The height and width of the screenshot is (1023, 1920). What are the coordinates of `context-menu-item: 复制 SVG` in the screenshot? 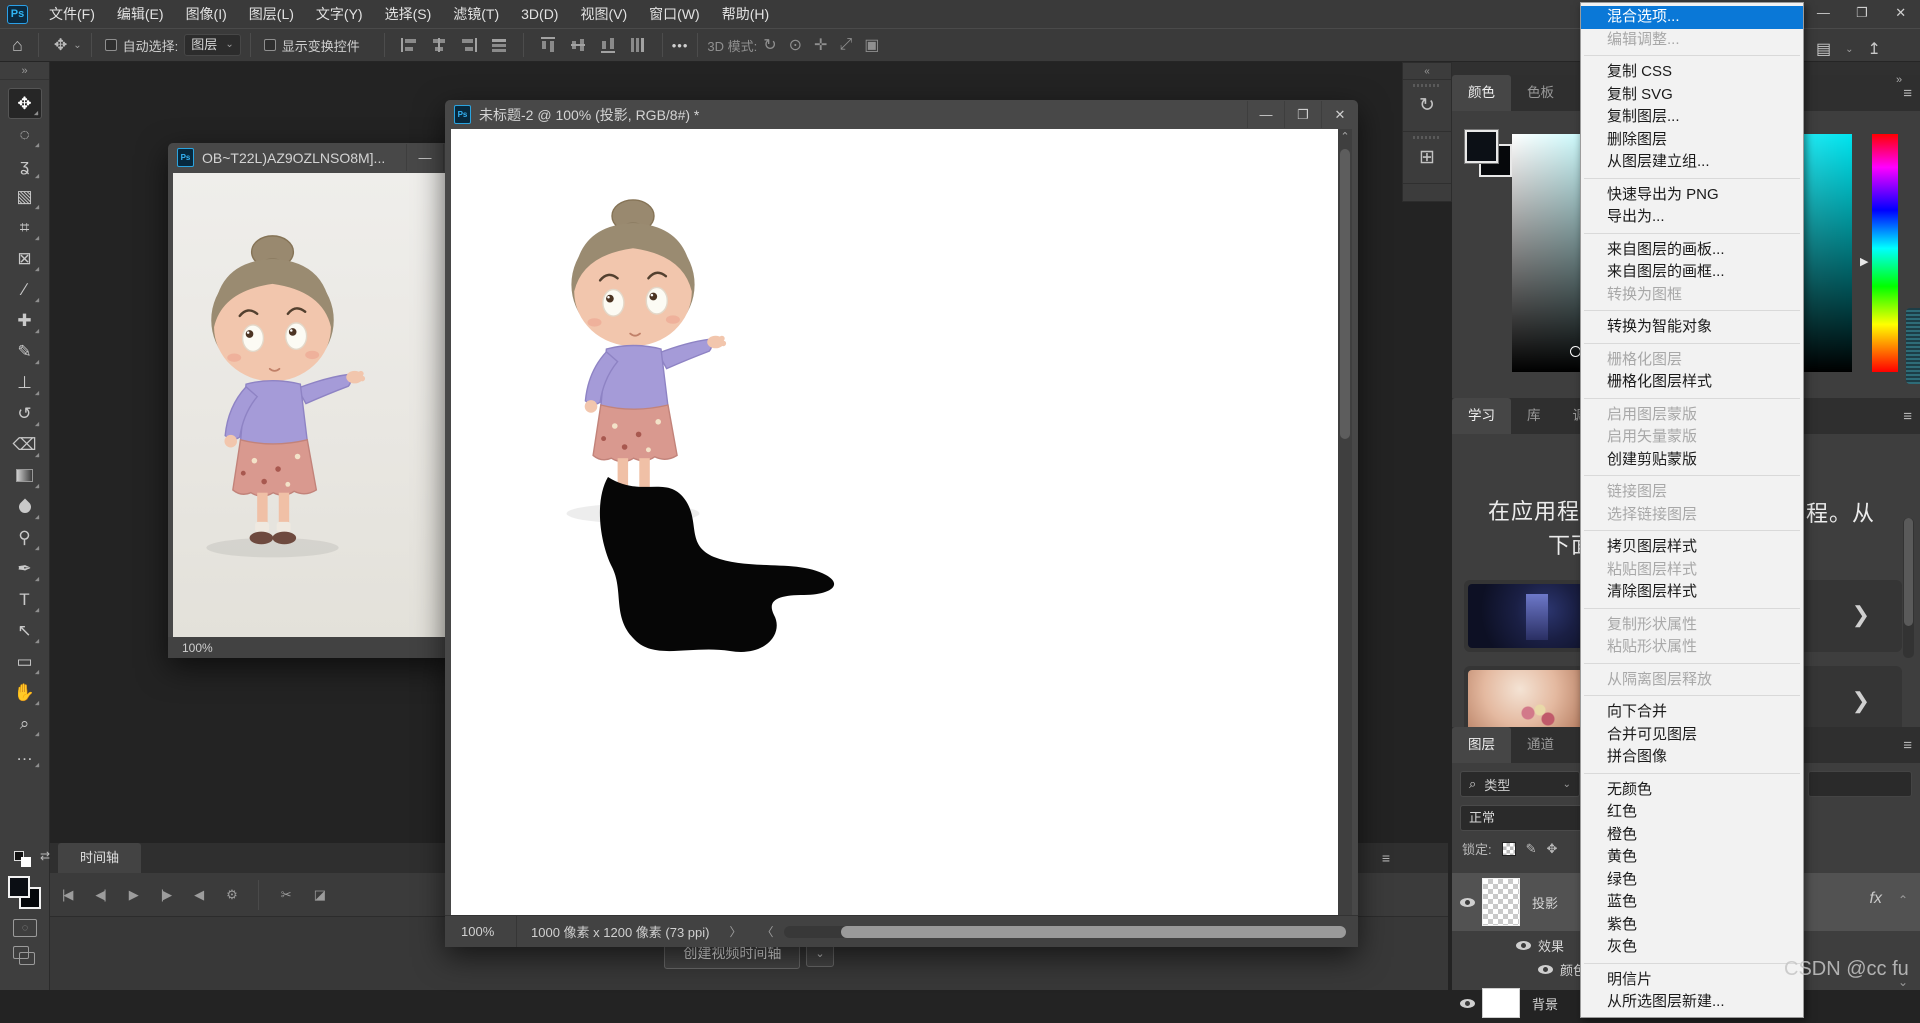 It's located at (1692, 95).